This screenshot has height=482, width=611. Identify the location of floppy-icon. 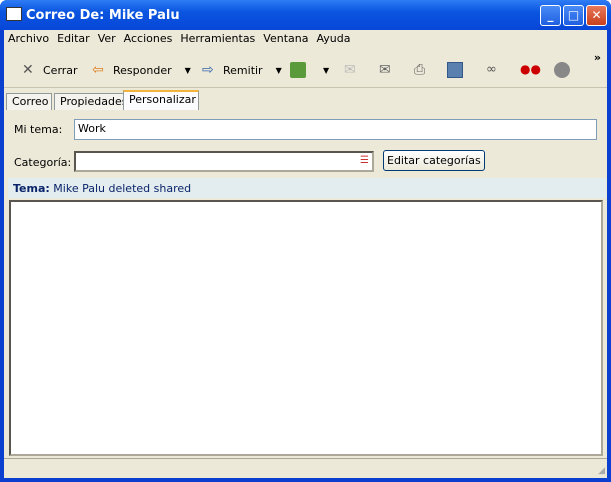
(455, 70).